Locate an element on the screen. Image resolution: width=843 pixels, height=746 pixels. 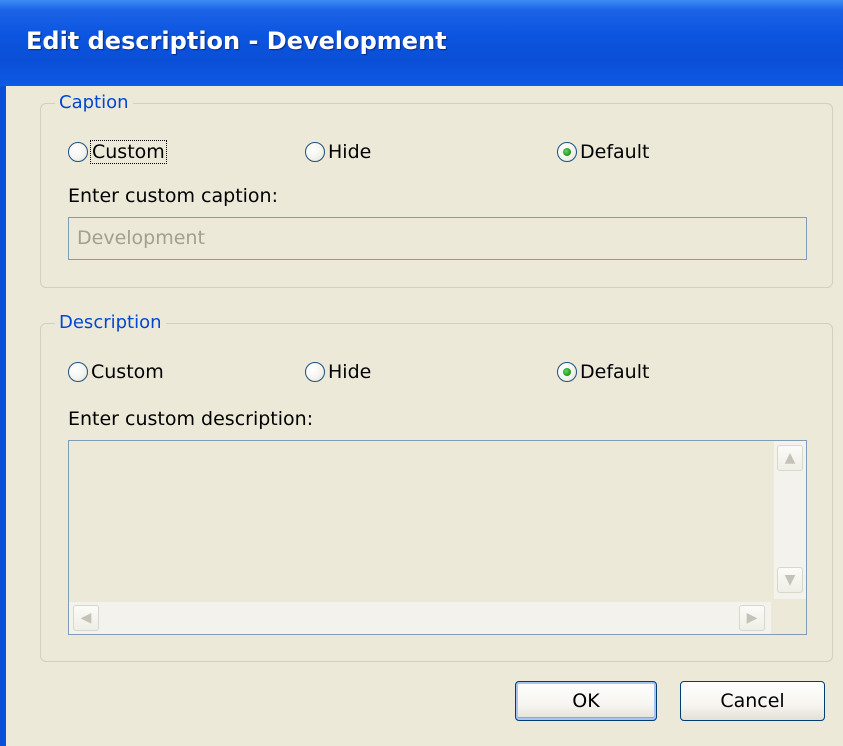
caption-custom-label: Custom is located at coordinates (128, 152).